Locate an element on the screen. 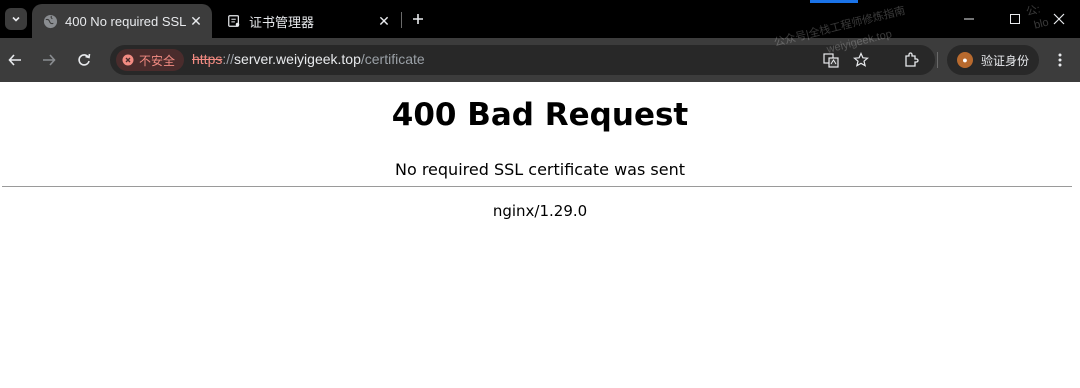 Image resolution: width=1080 pixels, height=388 pixels. page-title: 400 Bad Request is located at coordinates (540, 115).